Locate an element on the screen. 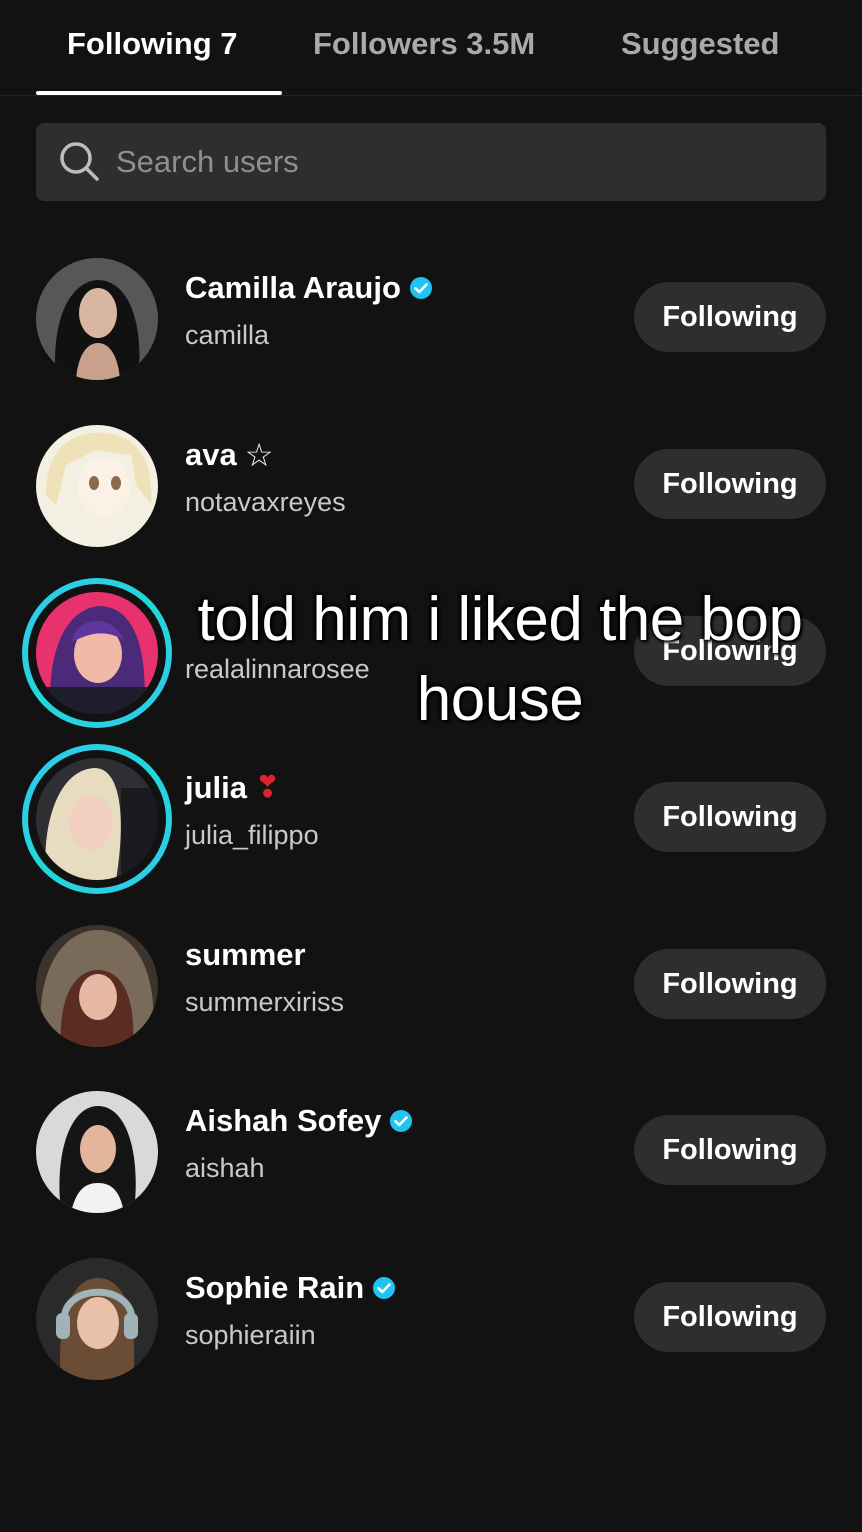 The width and height of the screenshot is (862, 1532). username: notavaxreyes is located at coordinates (265, 502).